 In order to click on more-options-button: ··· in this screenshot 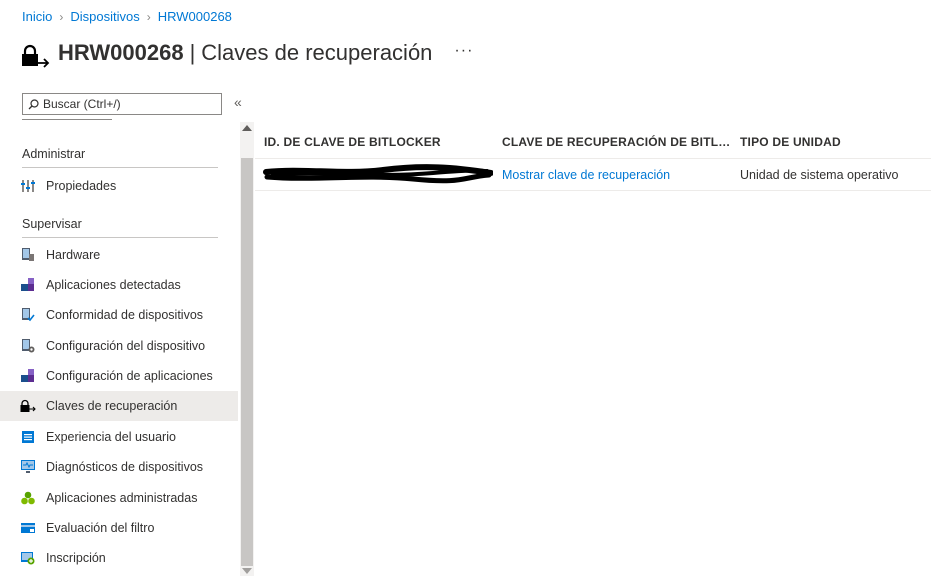, I will do `click(463, 51)`.